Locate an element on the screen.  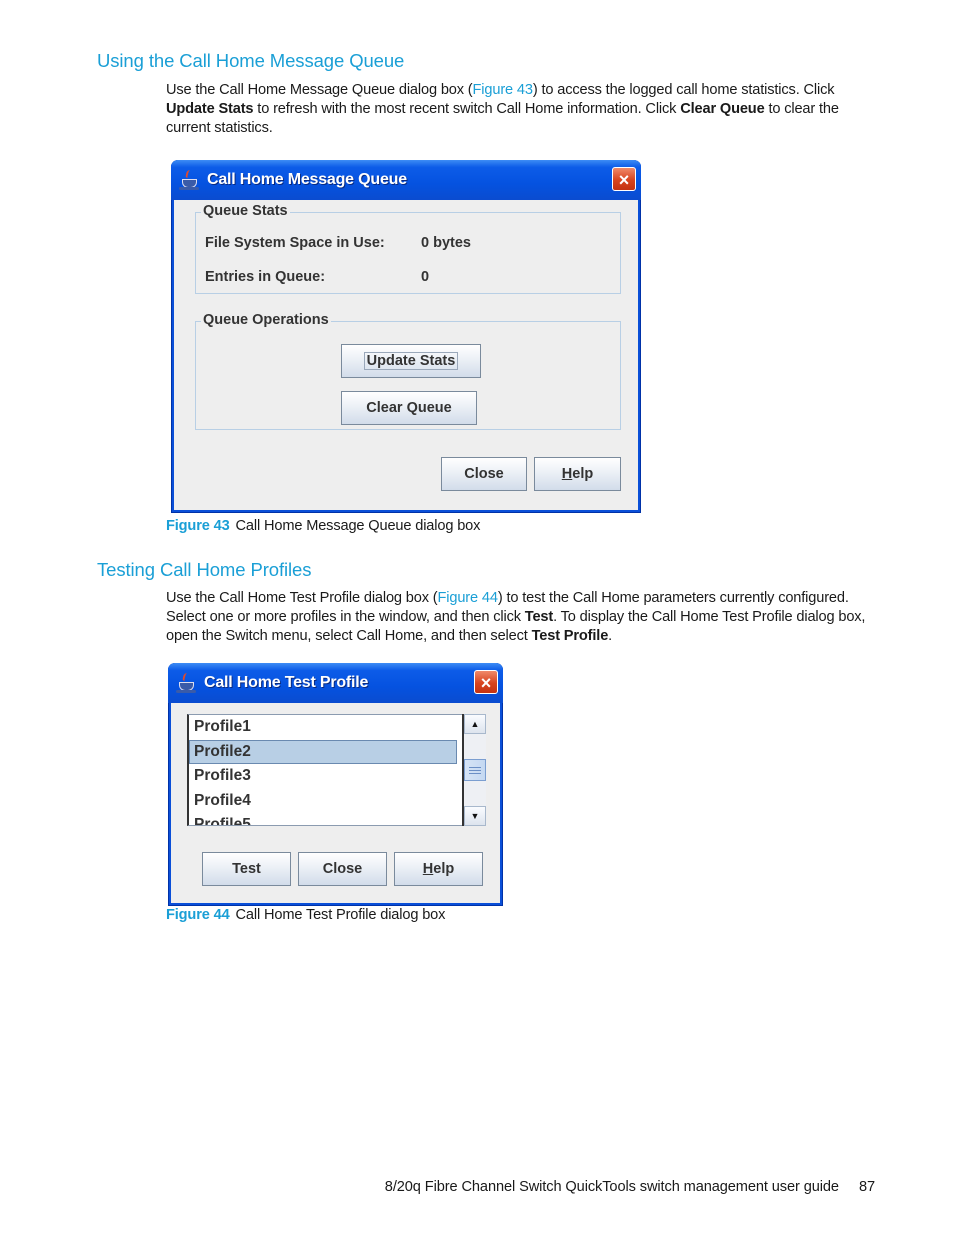
text-run: . is located at coordinates (610, 636).